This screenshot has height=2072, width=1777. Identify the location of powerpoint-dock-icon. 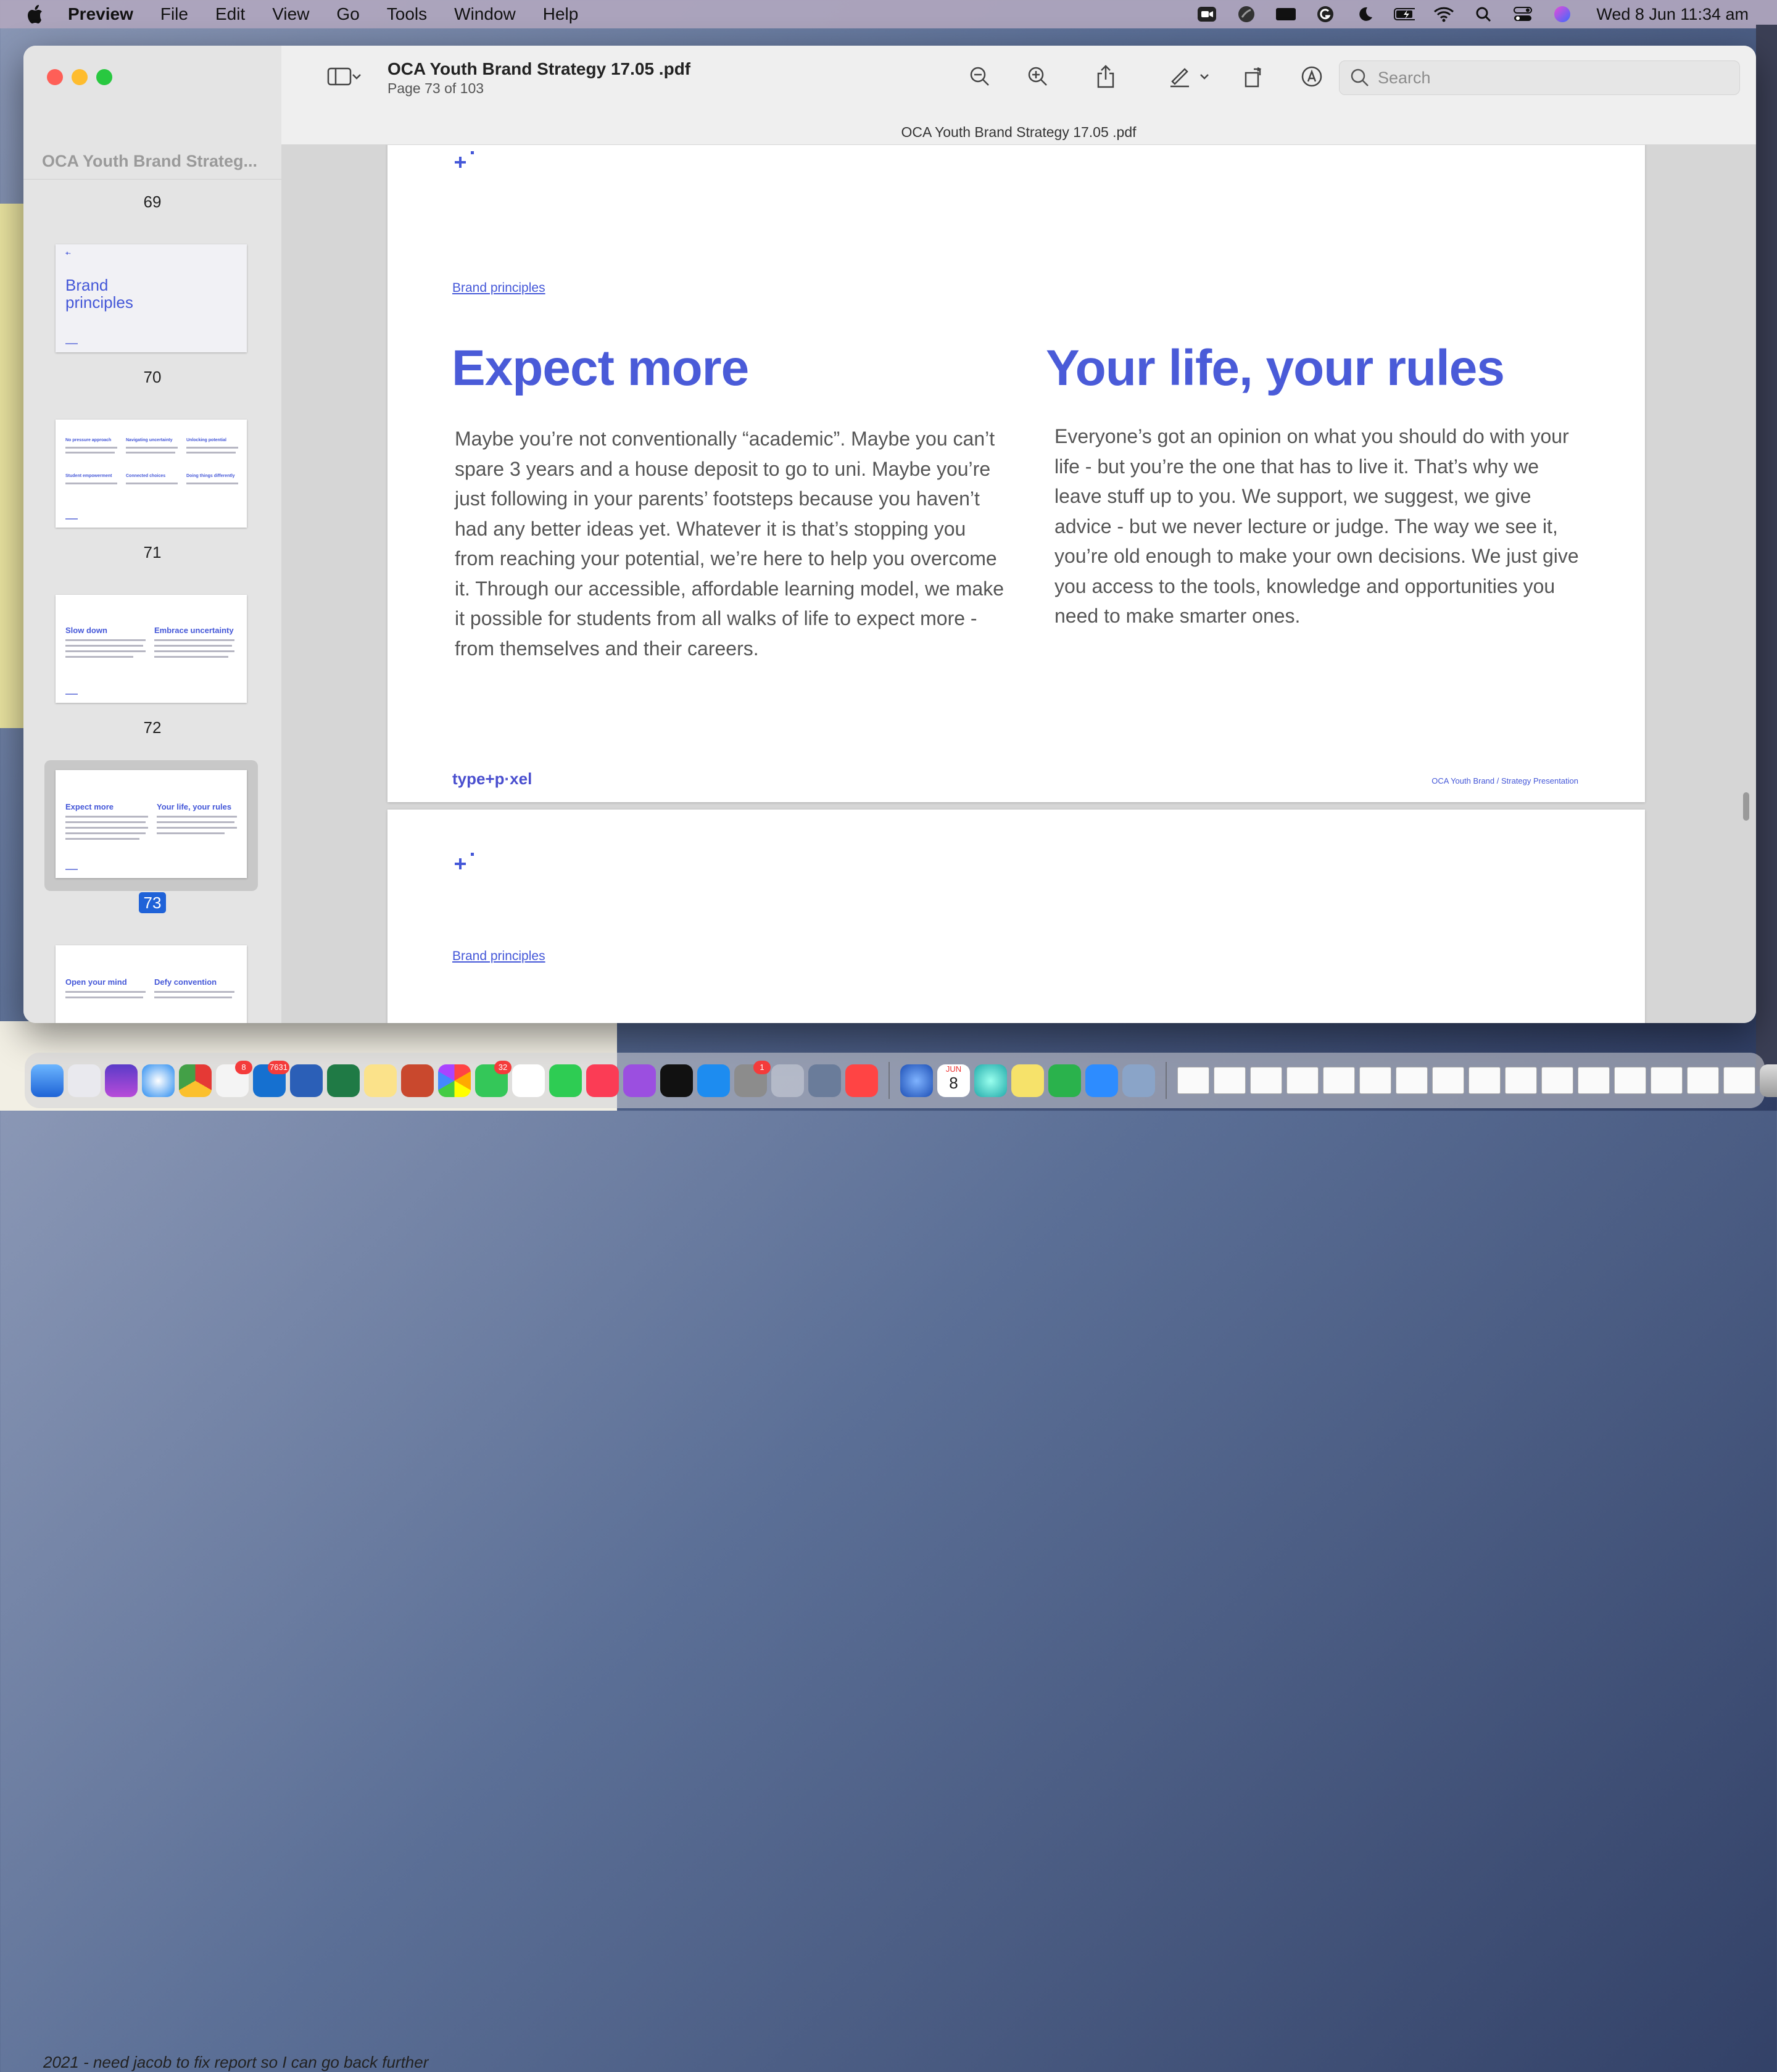
(417, 1080).